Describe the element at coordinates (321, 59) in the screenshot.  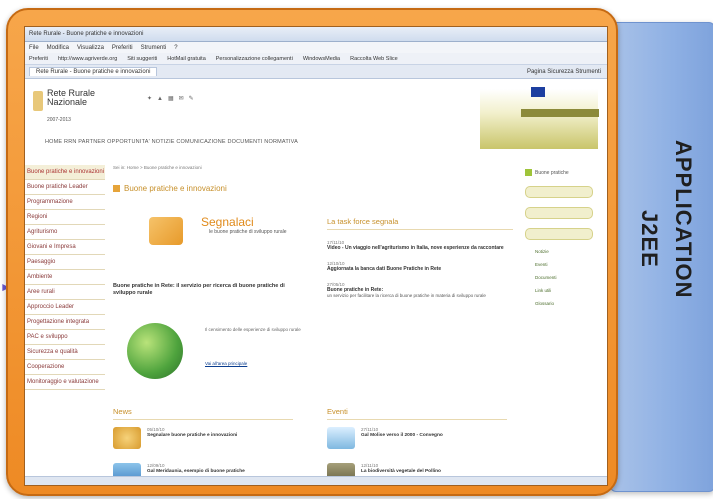
I see `fav-5: WindowsMedia` at that location.